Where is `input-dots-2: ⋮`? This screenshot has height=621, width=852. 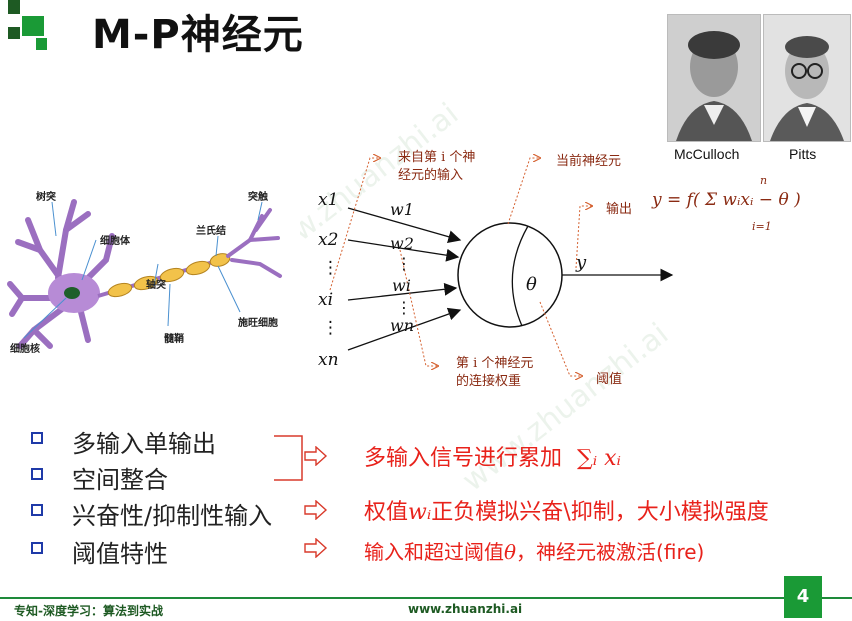 input-dots-2: ⋮ is located at coordinates (330, 328).